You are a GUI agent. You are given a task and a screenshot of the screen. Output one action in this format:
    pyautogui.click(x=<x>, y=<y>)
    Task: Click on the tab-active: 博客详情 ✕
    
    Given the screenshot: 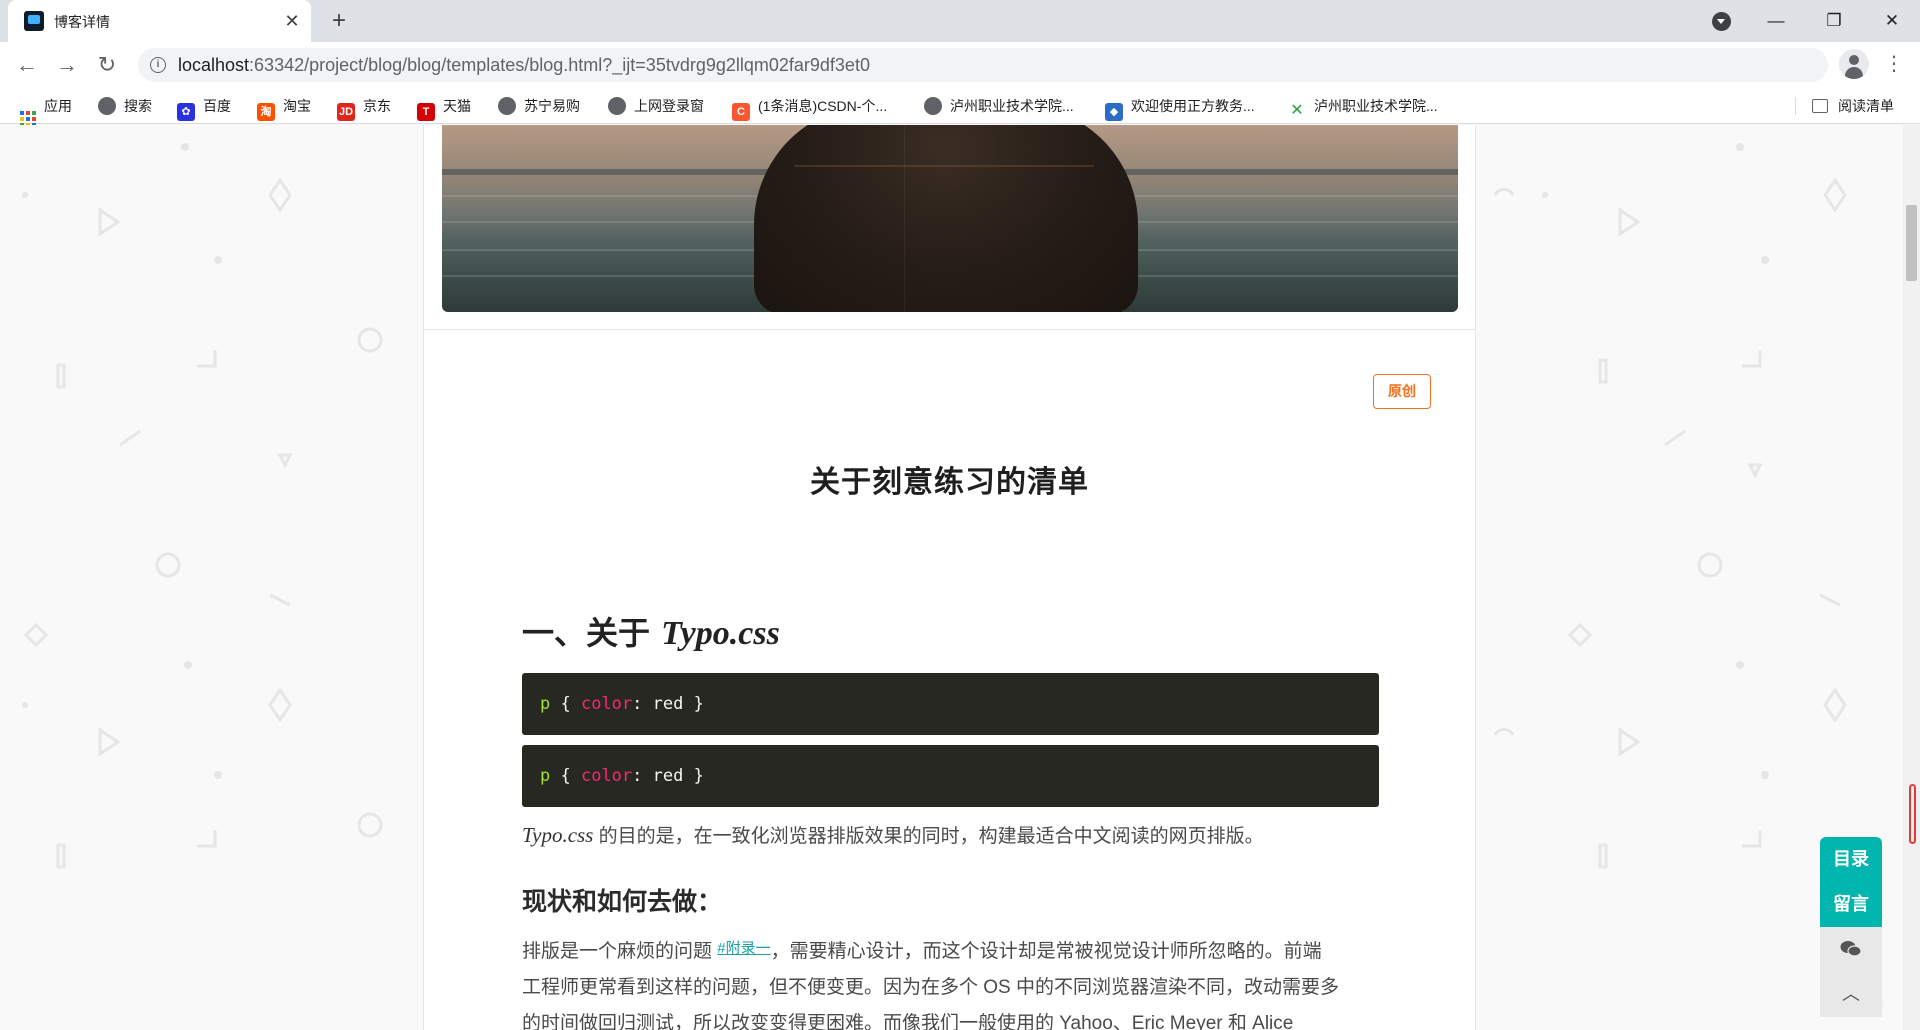 What is the action you would take?
    pyautogui.click(x=159, y=21)
    